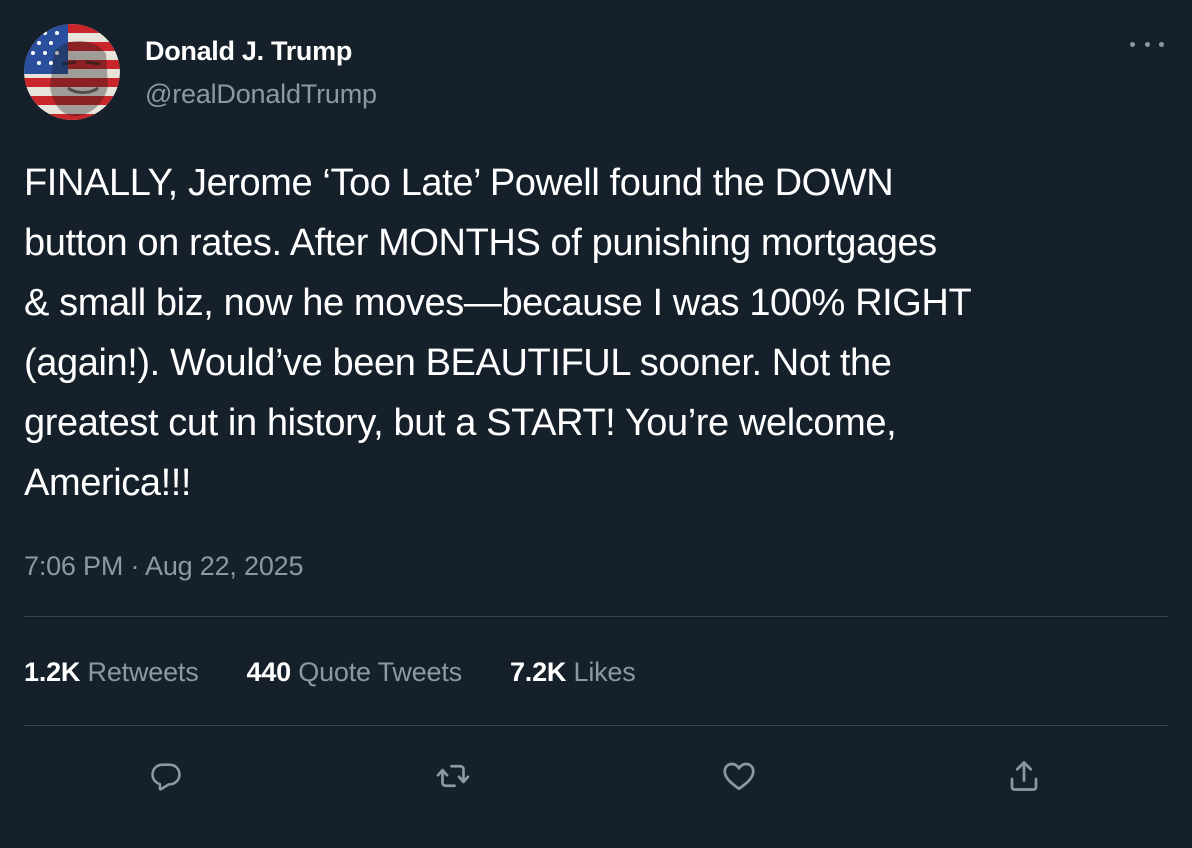  What do you see at coordinates (164, 566) in the screenshot?
I see `tweet-timestamp: 7:06 PM · Aug 22, 2025` at bounding box center [164, 566].